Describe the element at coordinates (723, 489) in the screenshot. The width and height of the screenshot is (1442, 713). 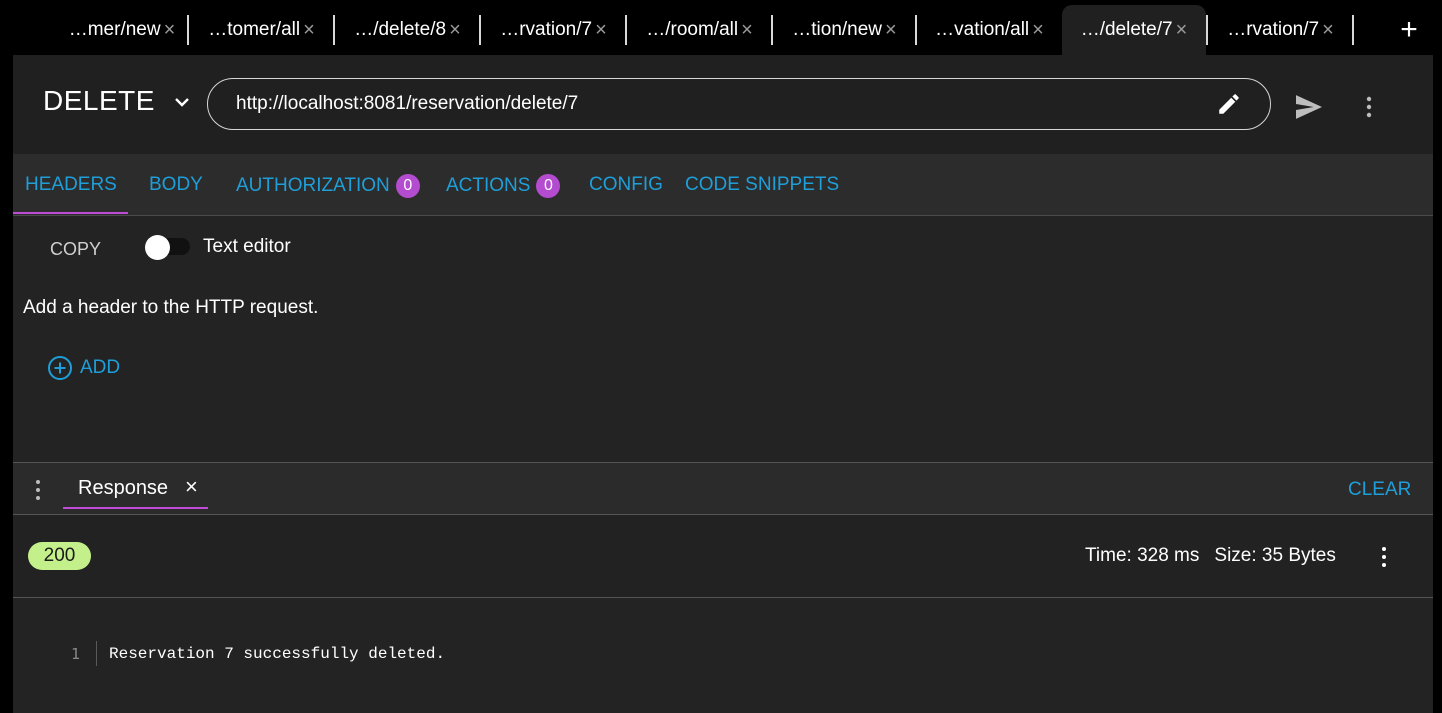
I see `response-tab-bar: Response × CLEAR` at that location.